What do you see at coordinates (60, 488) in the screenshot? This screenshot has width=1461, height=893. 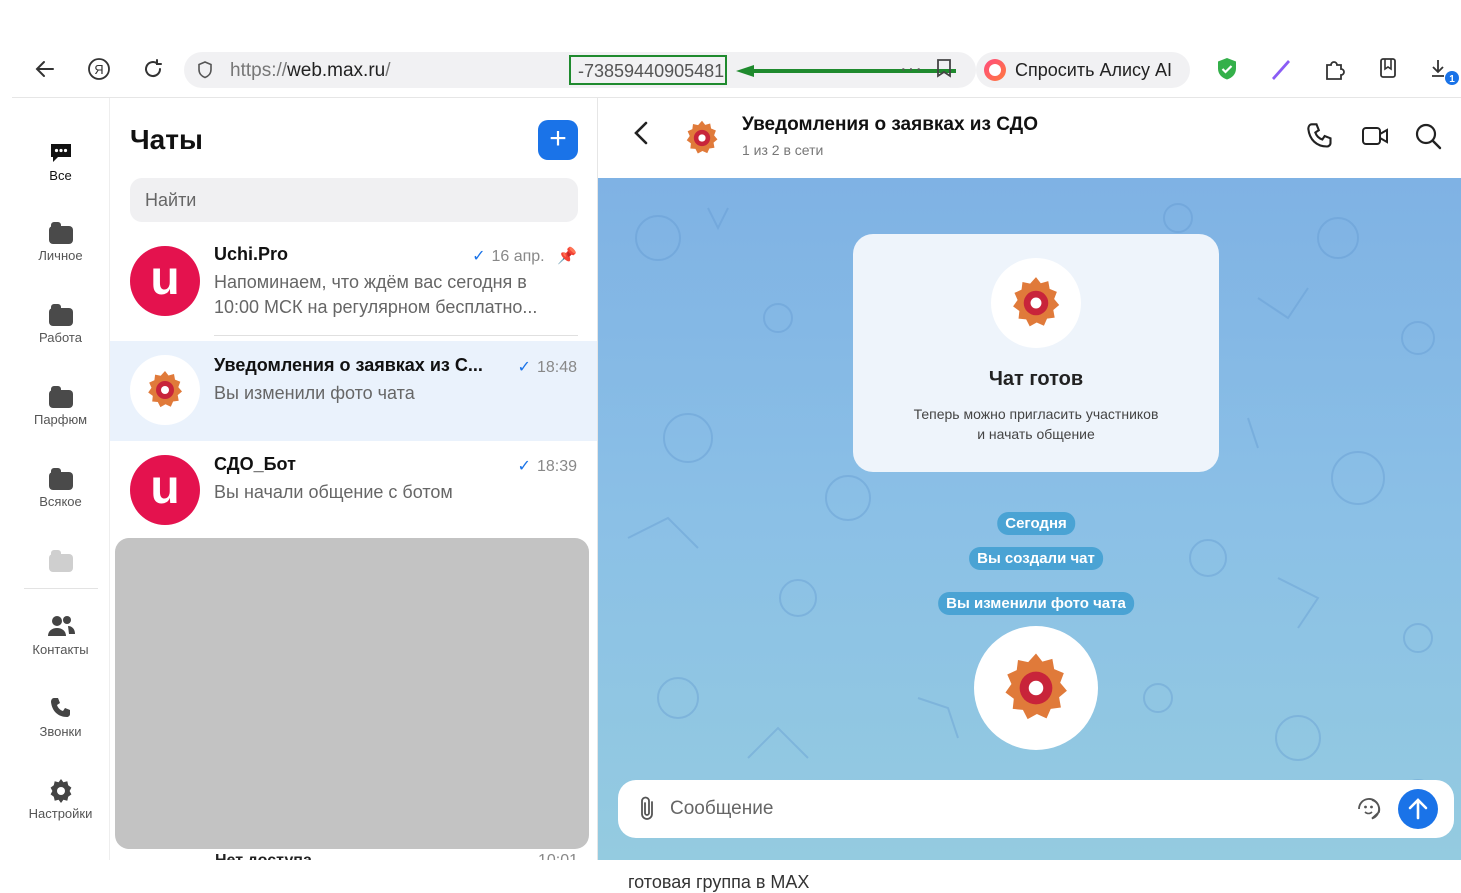 I see `rail-item-misc: Всякое` at bounding box center [60, 488].